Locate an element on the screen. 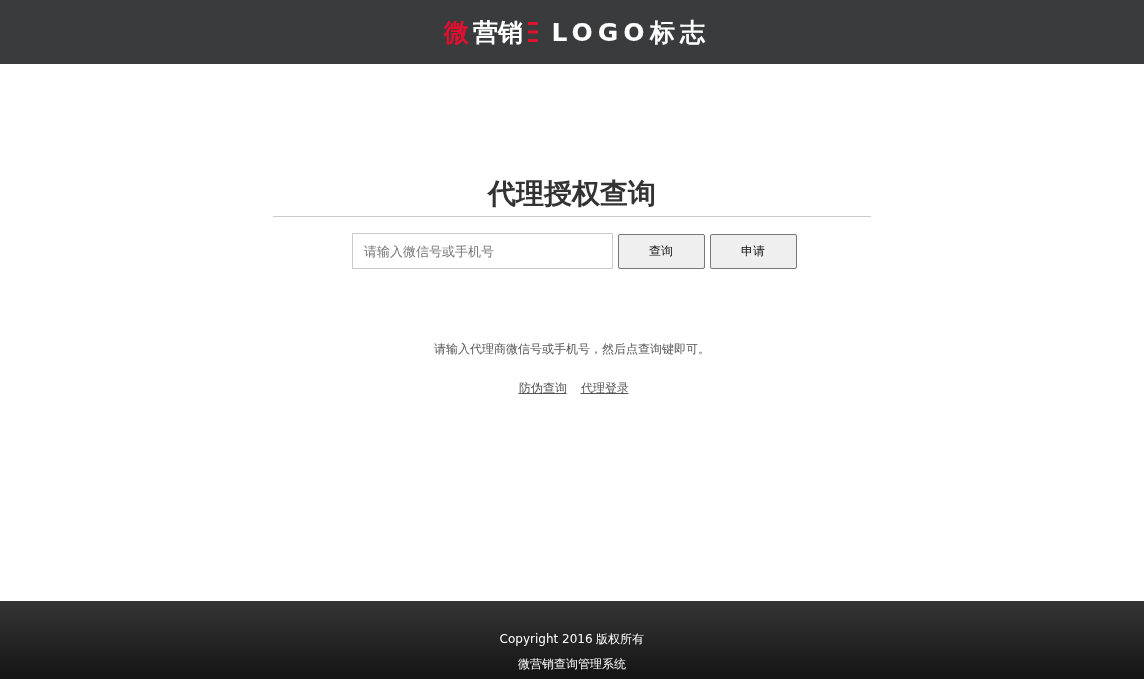  footer-text: 微营销查询管理系统 is located at coordinates (572, 664).